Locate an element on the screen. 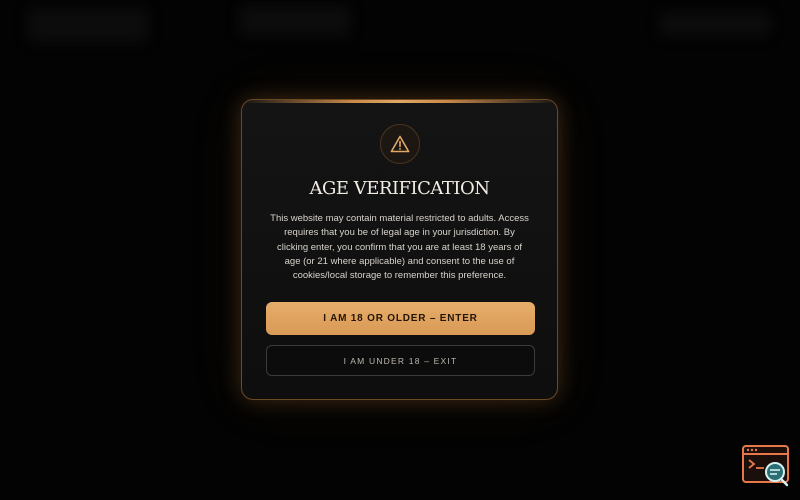 The width and height of the screenshot is (800, 500). warning-icon-badge is located at coordinates (400, 144).